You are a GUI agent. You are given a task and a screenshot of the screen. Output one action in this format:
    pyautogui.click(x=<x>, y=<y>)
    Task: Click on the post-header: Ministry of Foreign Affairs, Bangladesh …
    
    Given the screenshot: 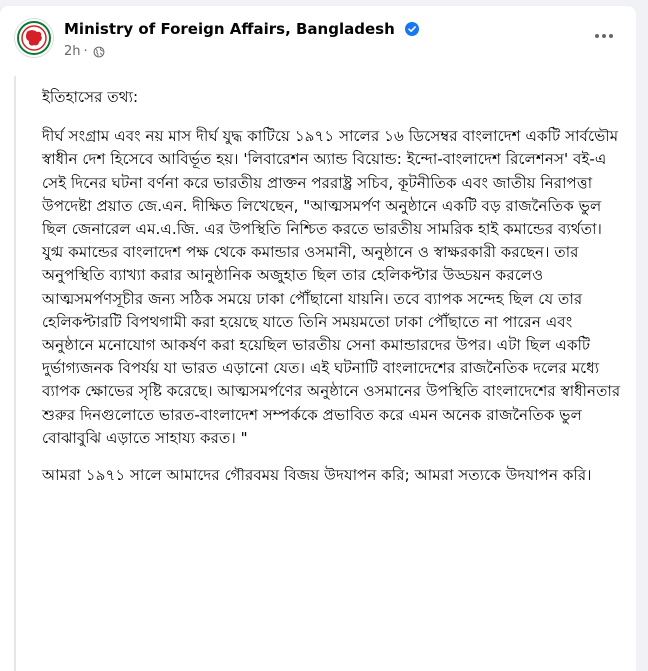 What is the action you would take?
    pyautogui.click(x=318, y=41)
    